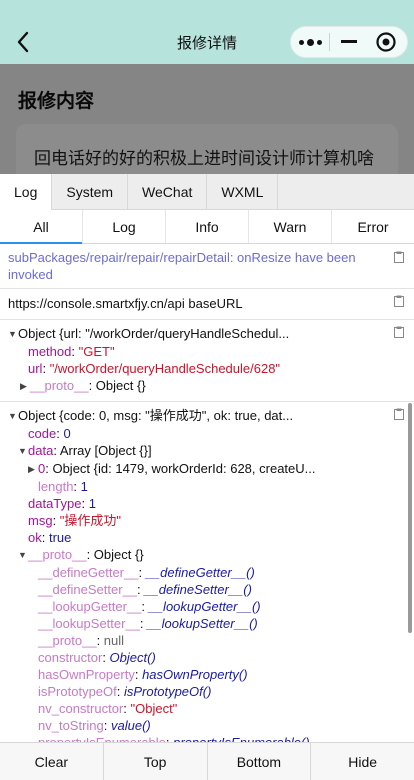  Describe the element at coordinates (41, 227) in the screenshot. I see `filter-all: All` at that location.